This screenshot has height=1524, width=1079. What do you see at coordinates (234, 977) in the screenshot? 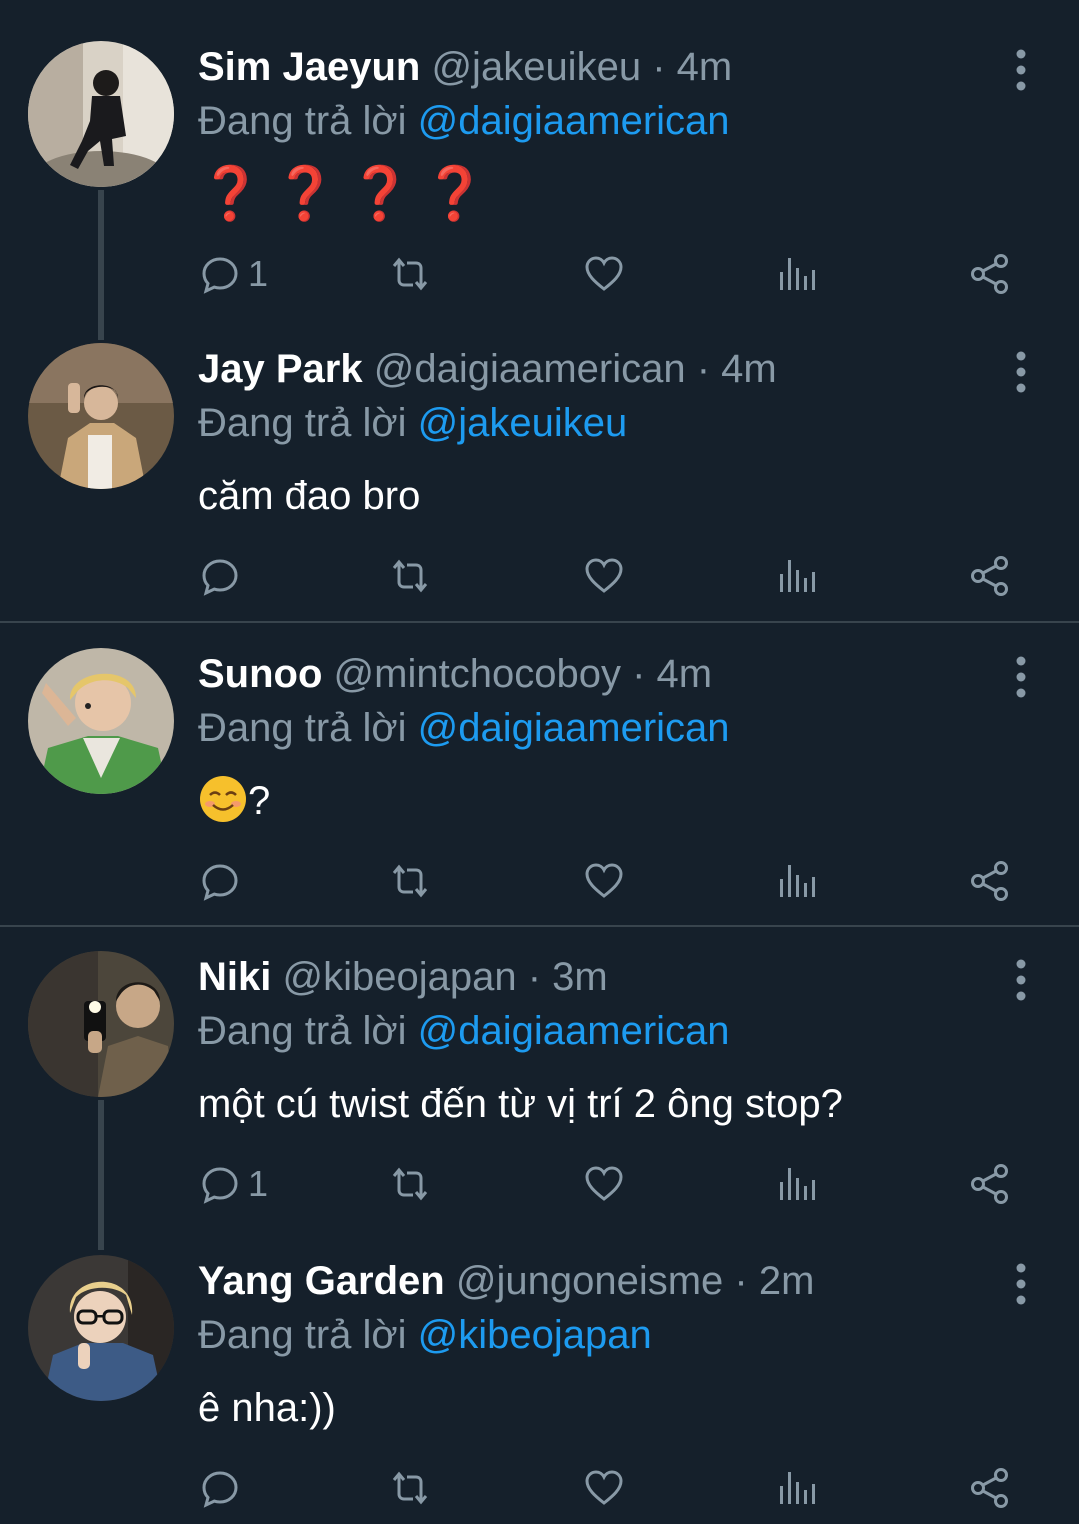
I see `display-name: Niki` at bounding box center [234, 977].